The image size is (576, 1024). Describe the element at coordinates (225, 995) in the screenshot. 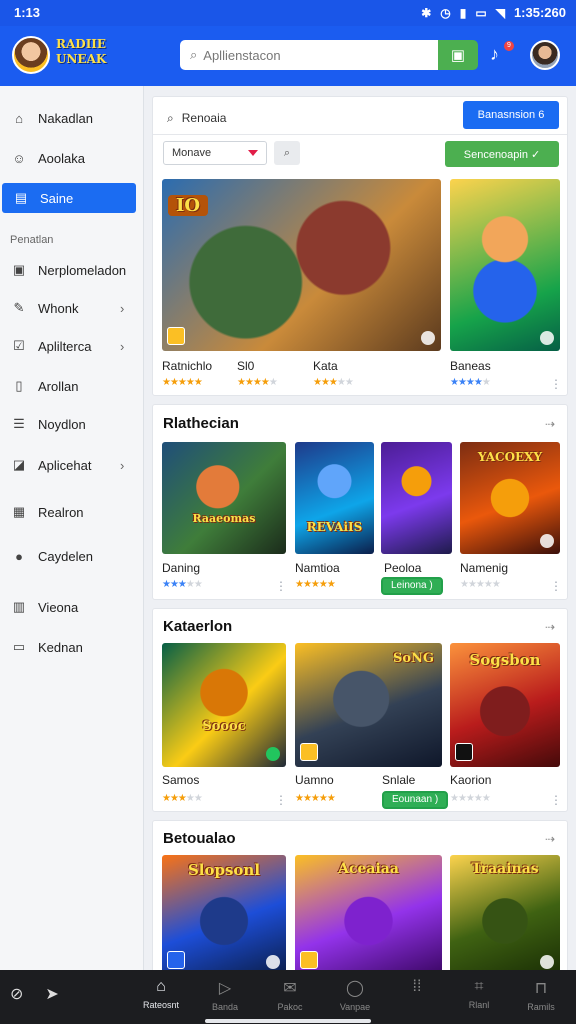

I see `nav-play: ▷ Banda` at that location.